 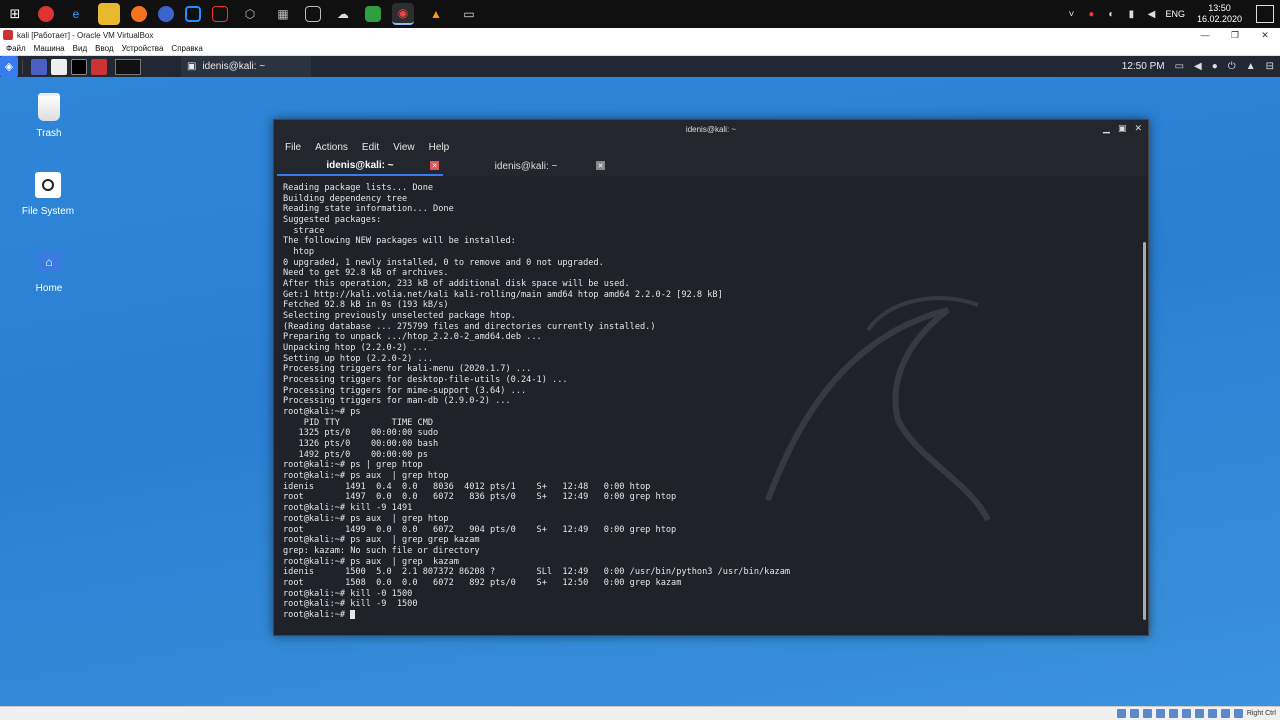 What do you see at coordinates (1175, 14) in the screenshot?
I see `language-indicator: ENG` at bounding box center [1175, 14].